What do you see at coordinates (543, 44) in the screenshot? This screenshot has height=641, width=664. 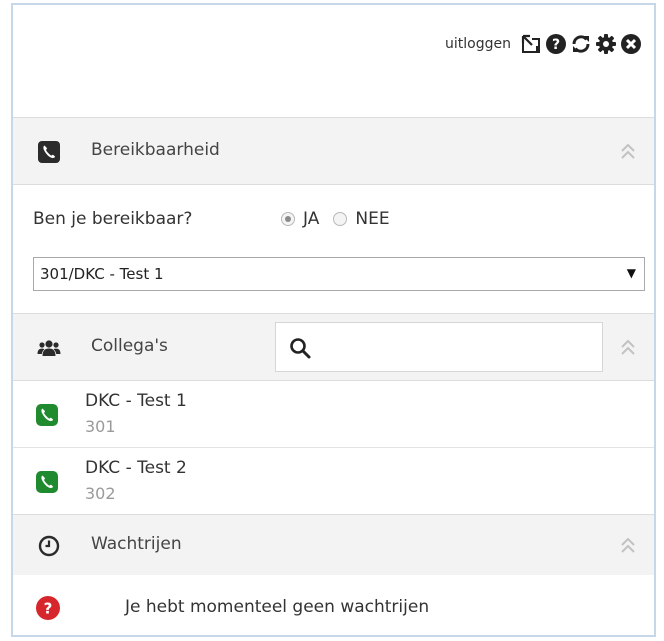 I see `toolbar-actions: uitloggen ?` at bounding box center [543, 44].